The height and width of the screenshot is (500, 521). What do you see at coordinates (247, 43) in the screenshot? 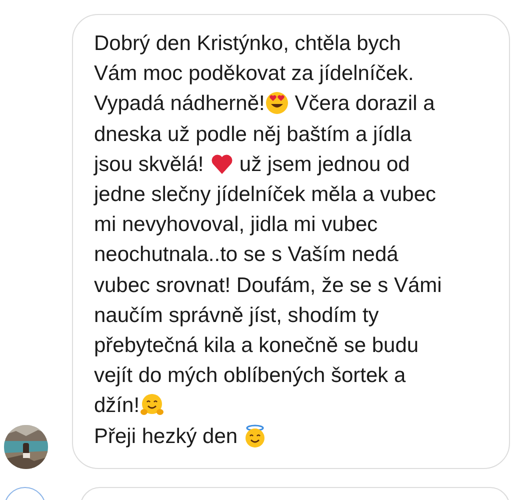
I see `message-text: Dobrý den Kristýnko, chtěla bych` at bounding box center [247, 43].